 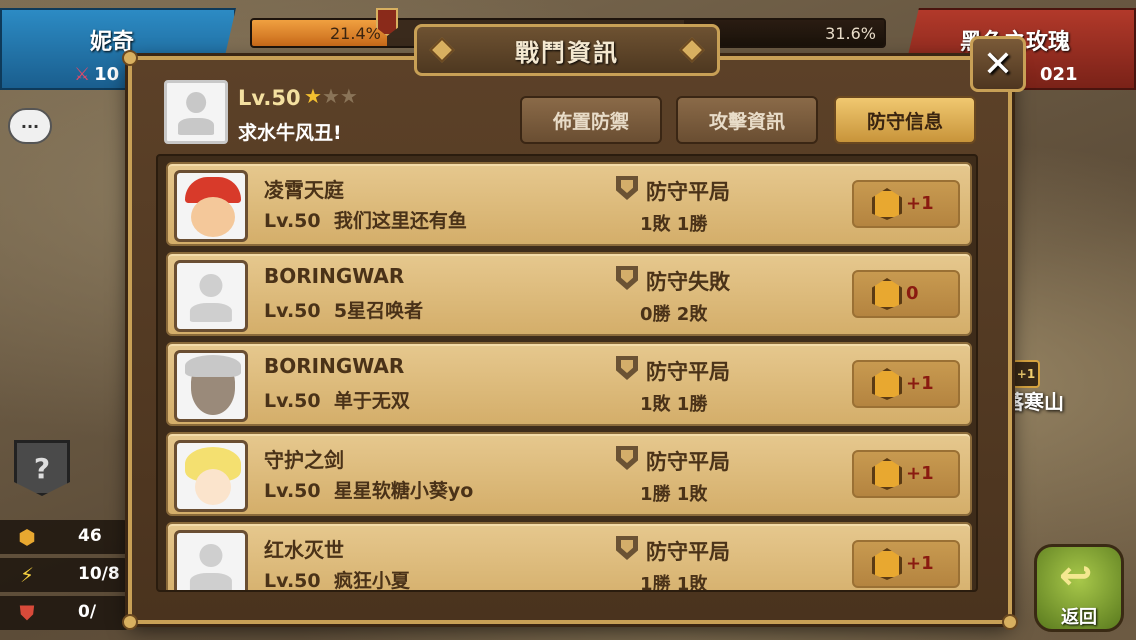 I want to click on resource-row: ⬢ 46, so click(x=70, y=537).